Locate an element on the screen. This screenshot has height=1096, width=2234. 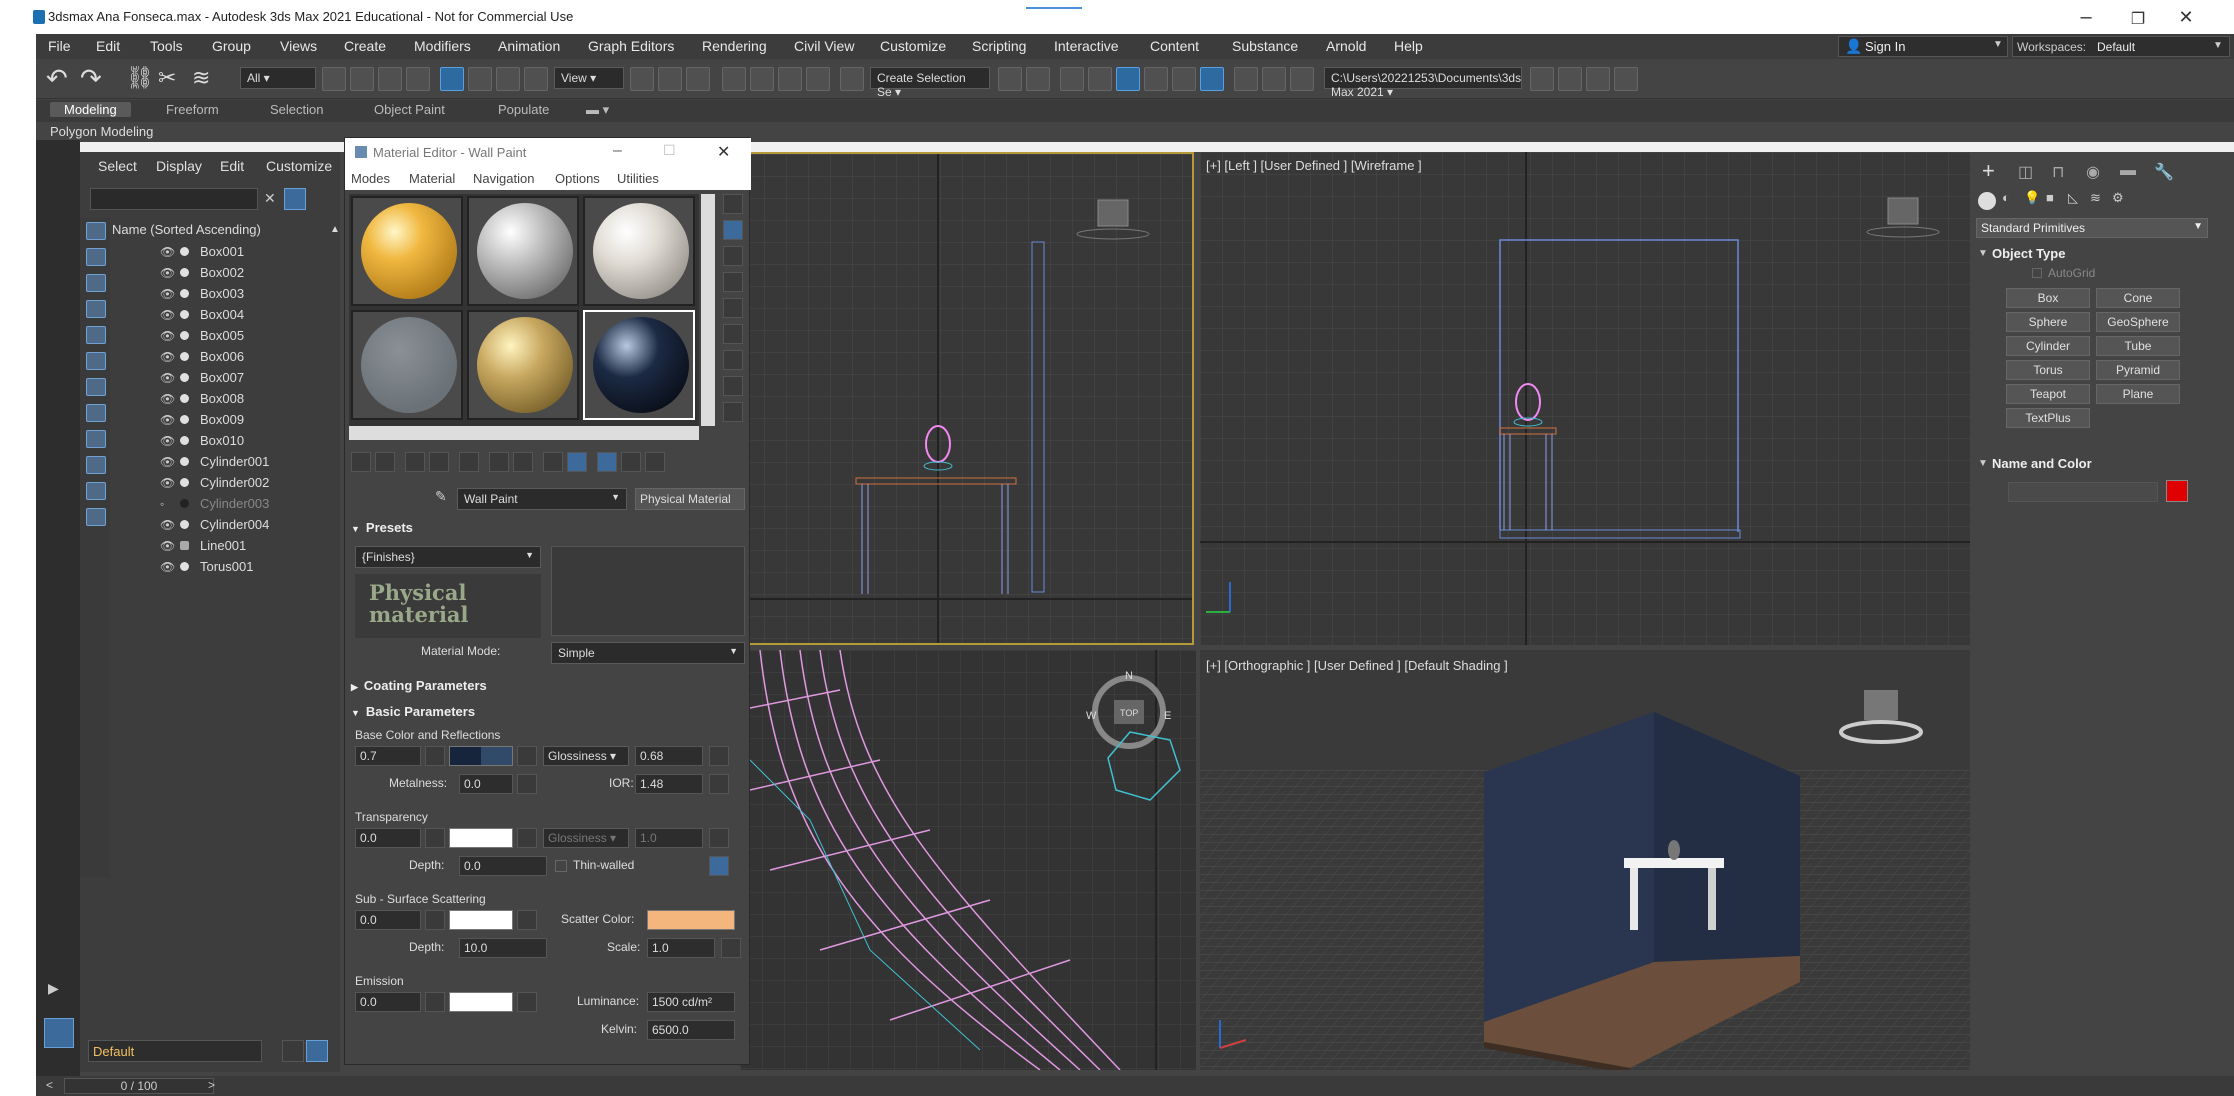
category-dropdown: Standard Primitives ▼ is located at coordinates (2092, 228).